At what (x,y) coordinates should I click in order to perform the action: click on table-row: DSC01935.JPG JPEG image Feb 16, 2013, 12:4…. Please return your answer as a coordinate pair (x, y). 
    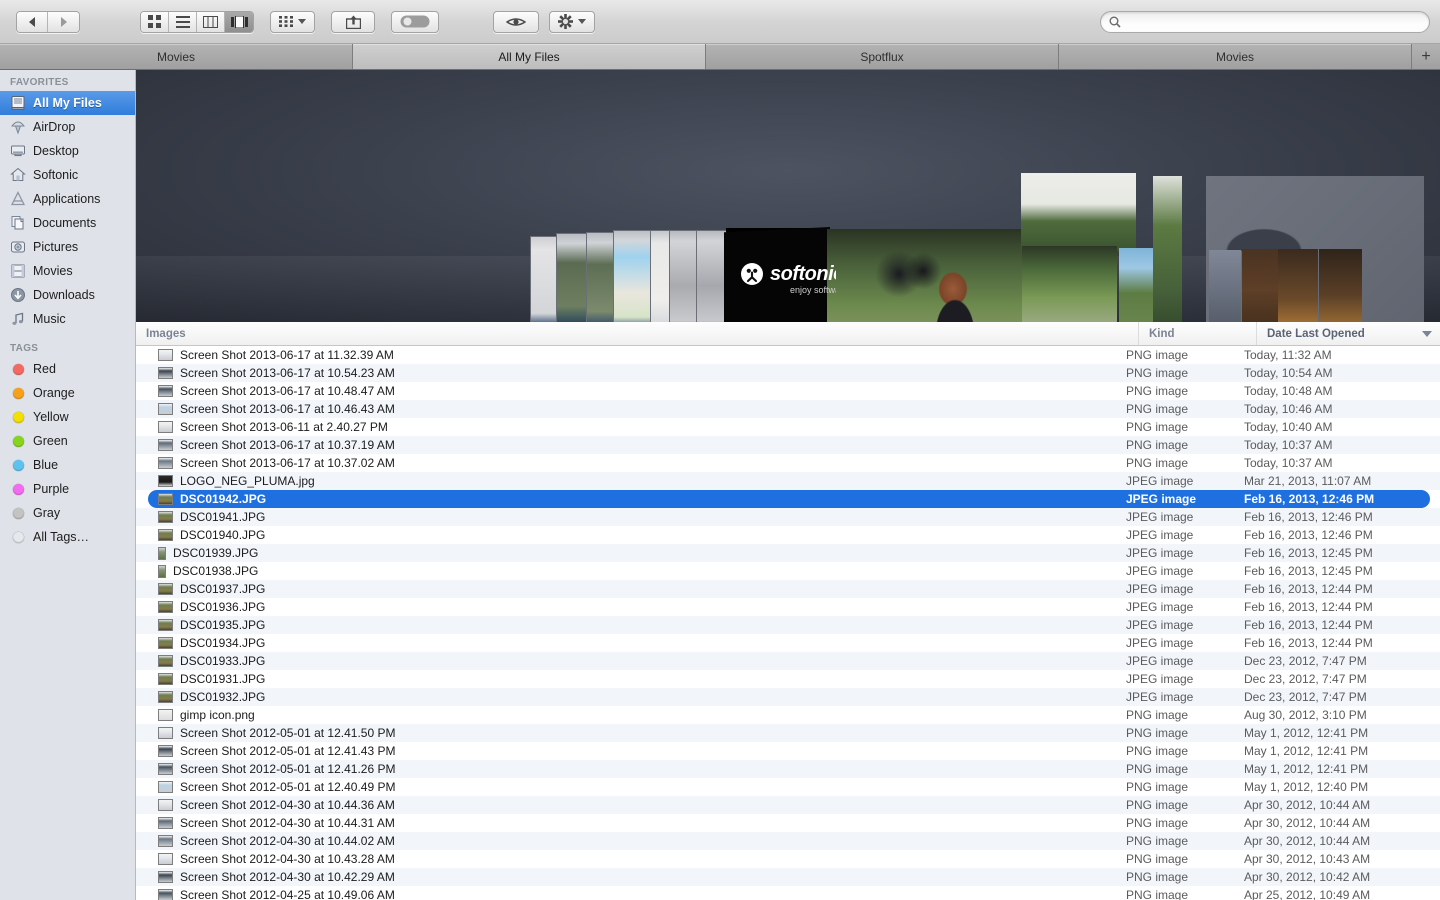
    Looking at the image, I should click on (788, 625).